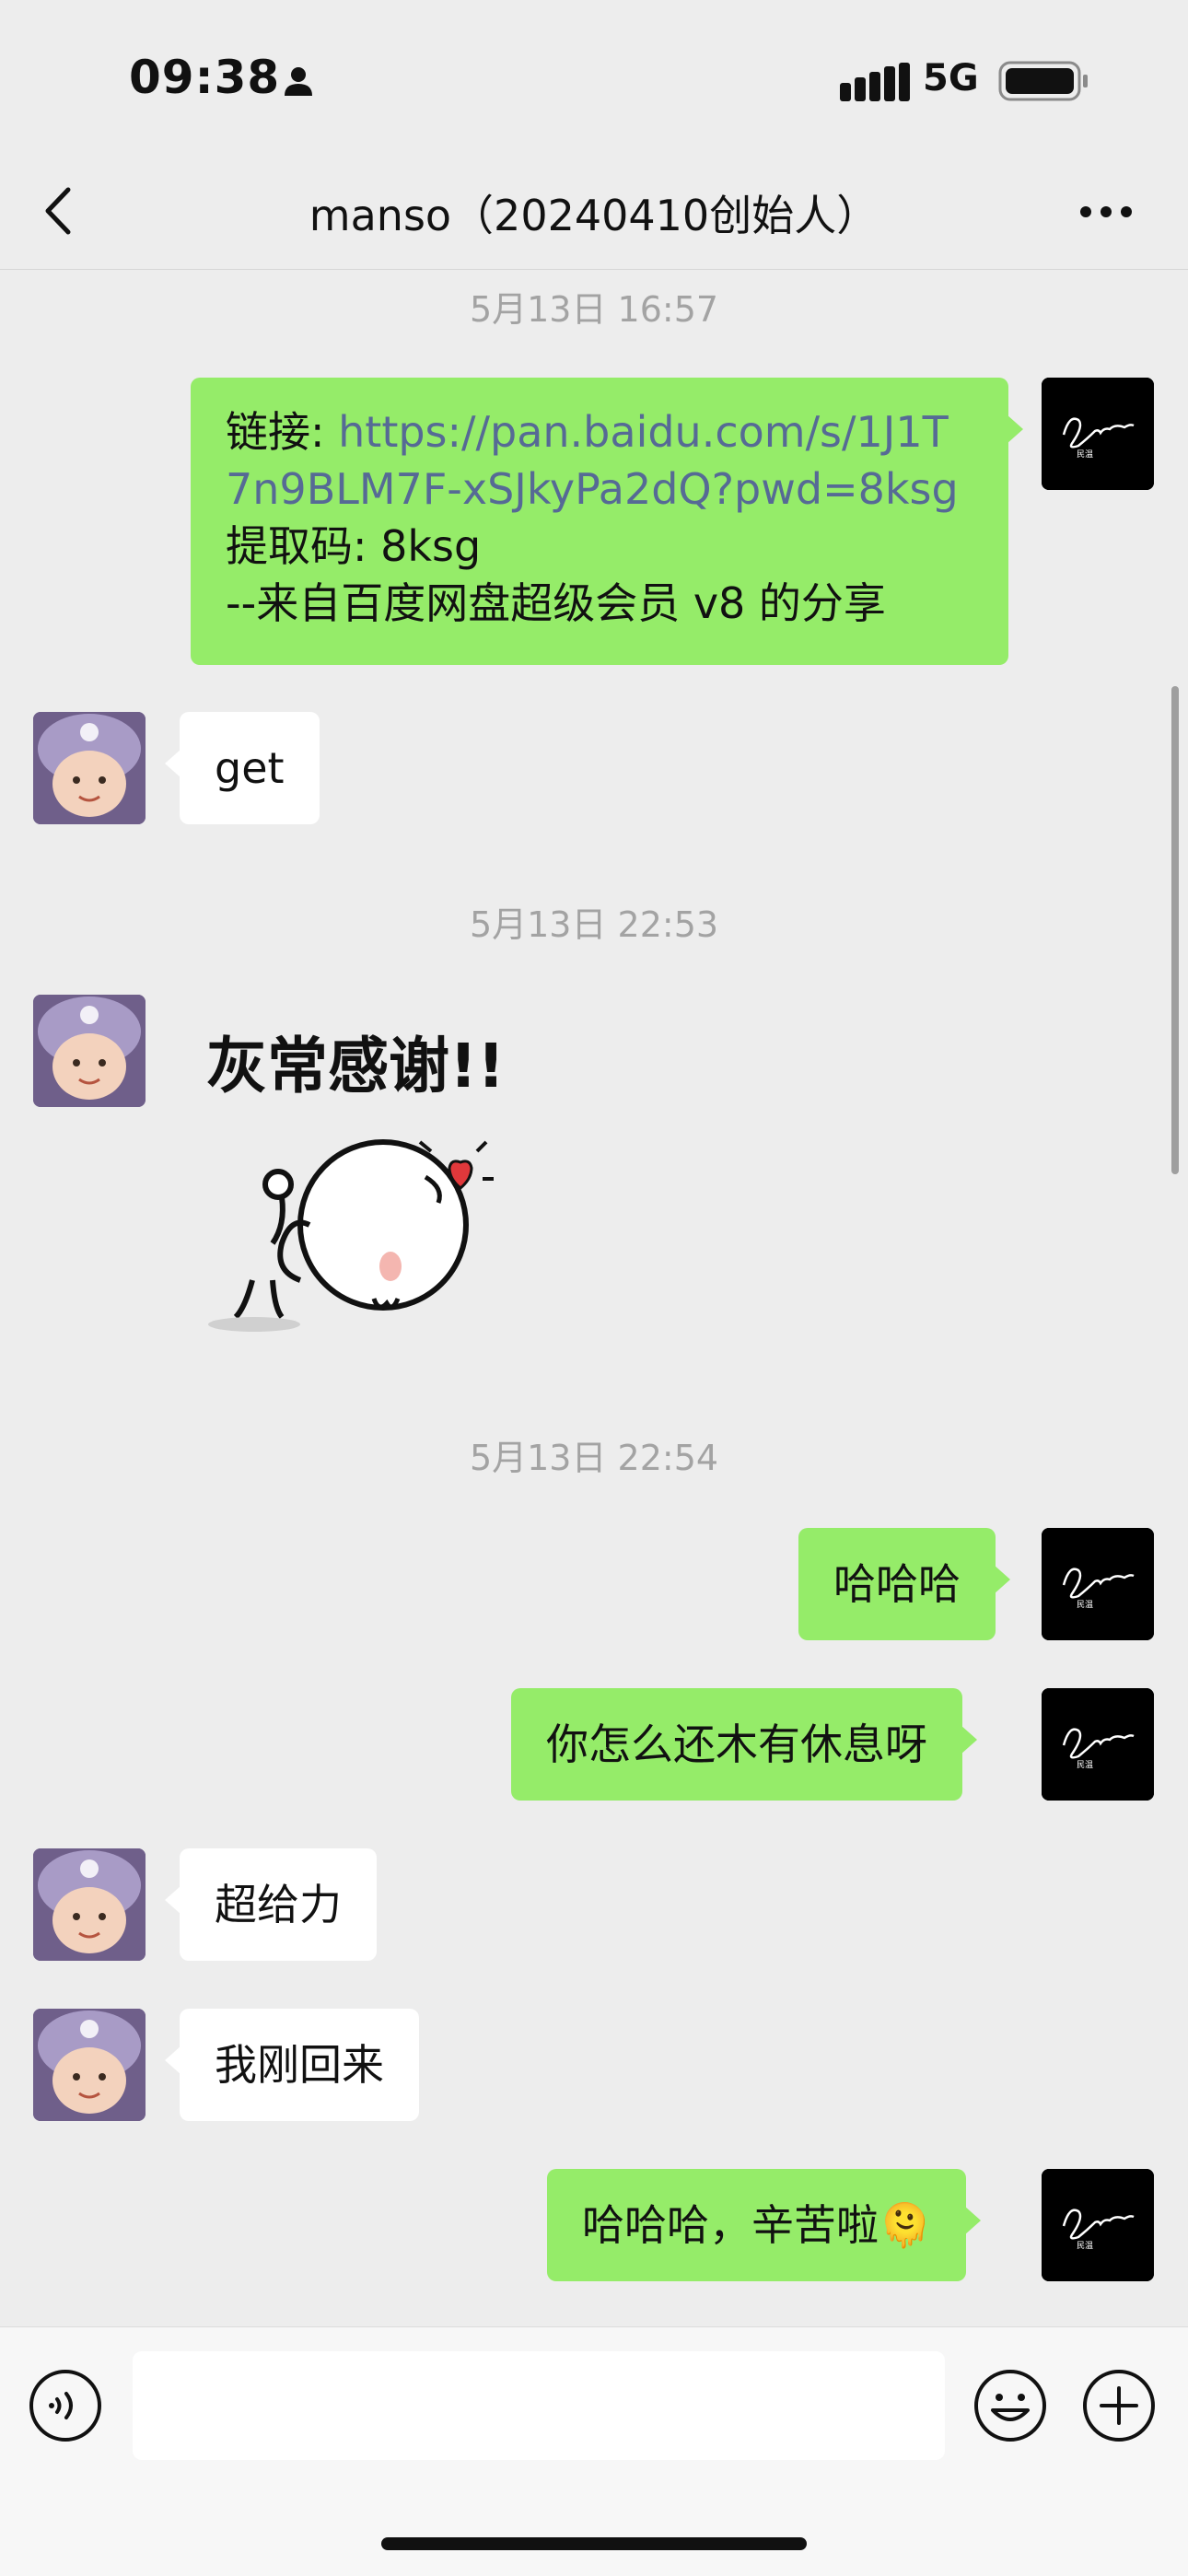 This screenshot has width=1188, height=2576. What do you see at coordinates (539, 2405) in the screenshot?
I see `message-input` at bounding box center [539, 2405].